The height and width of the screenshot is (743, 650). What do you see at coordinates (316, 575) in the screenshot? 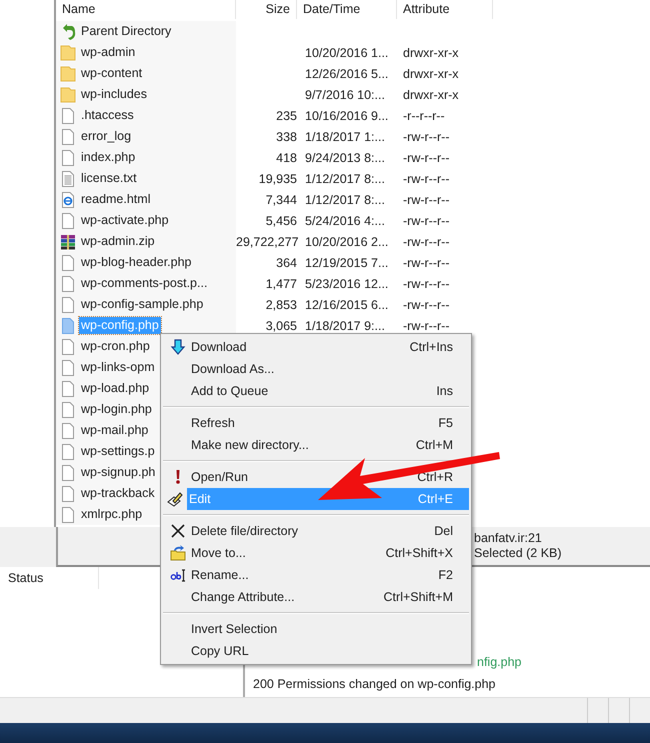
I see `menu-item: Rename... F2` at bounding box center [316, 575].